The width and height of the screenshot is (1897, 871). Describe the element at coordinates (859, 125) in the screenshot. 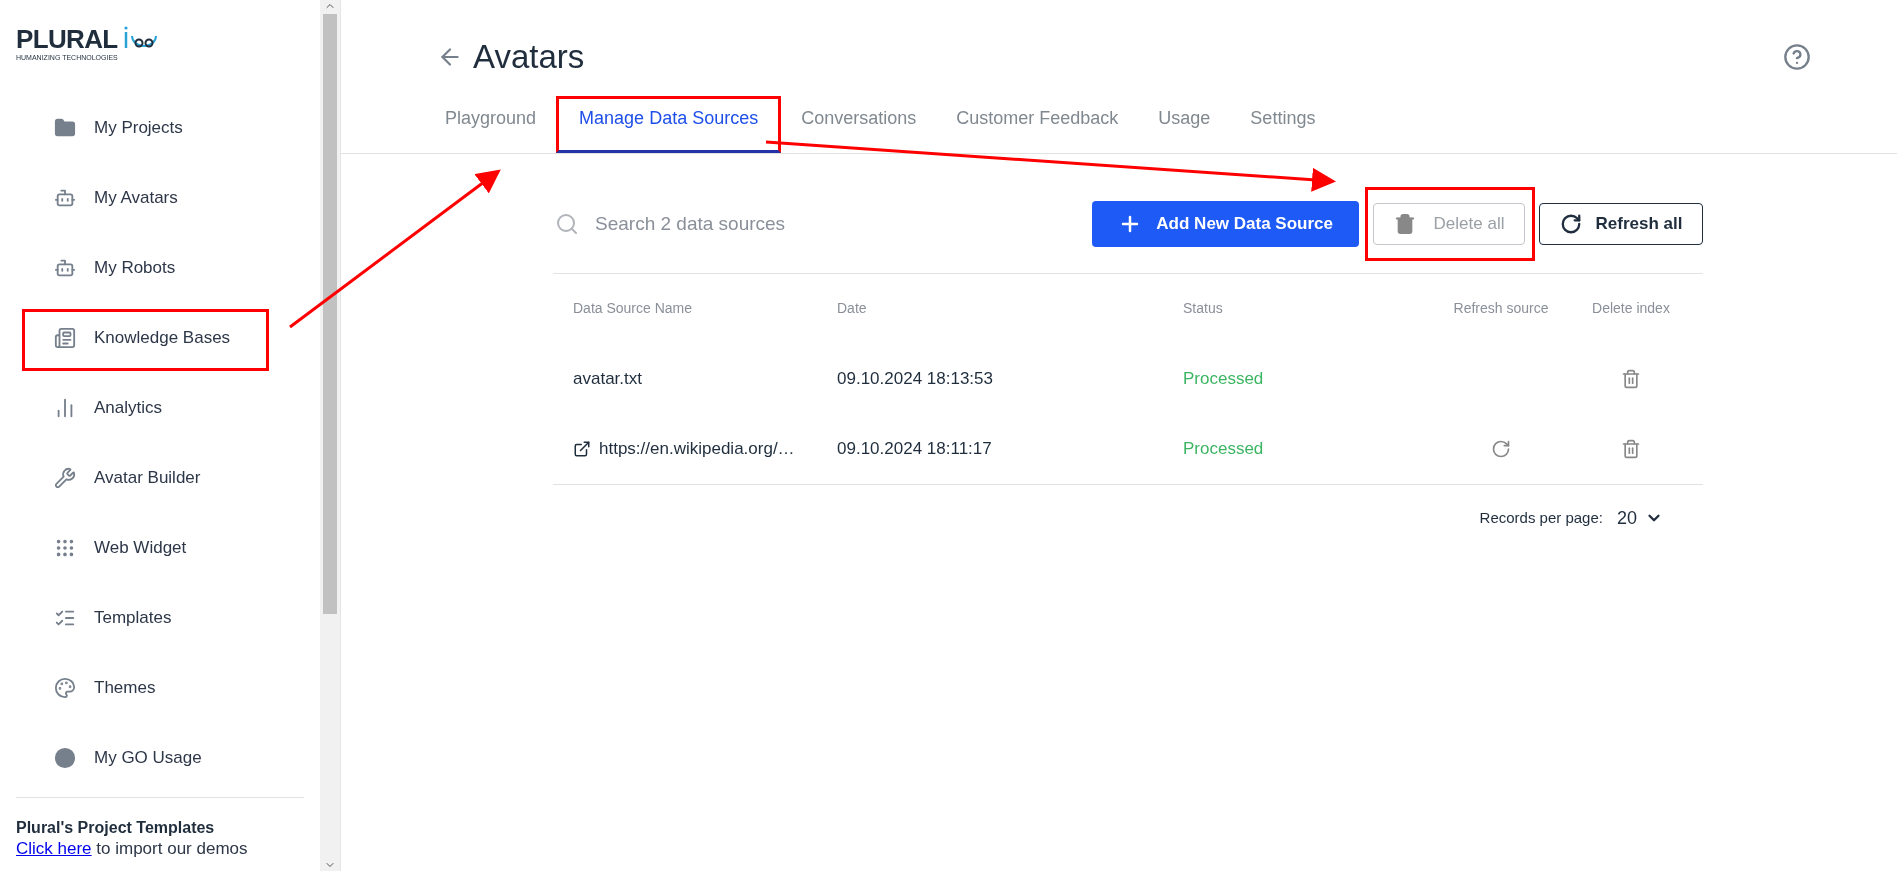

I see `tab: Conversations` at that location.